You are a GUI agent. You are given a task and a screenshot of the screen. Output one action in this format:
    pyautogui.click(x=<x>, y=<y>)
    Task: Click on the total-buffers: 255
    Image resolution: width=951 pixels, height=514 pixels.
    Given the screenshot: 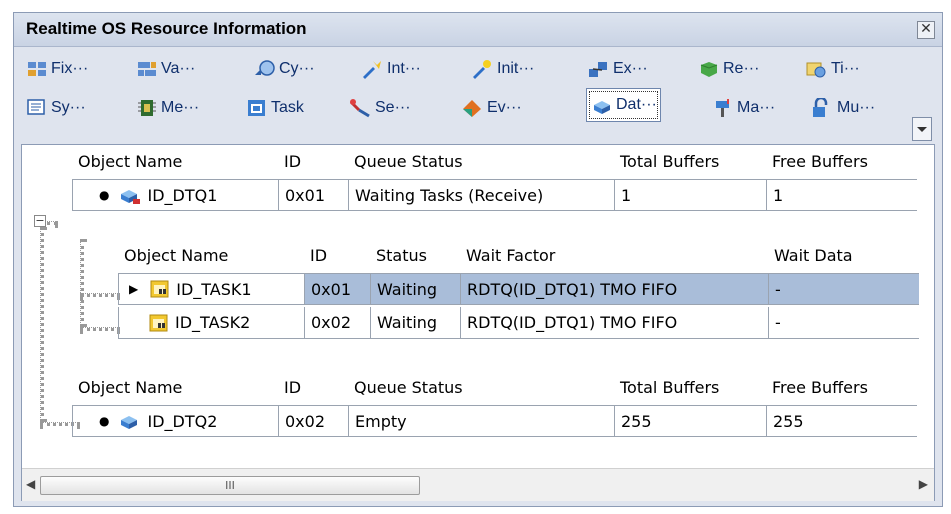 What is the action you would take?
    pyautogui.click(x=691, y=421)
    